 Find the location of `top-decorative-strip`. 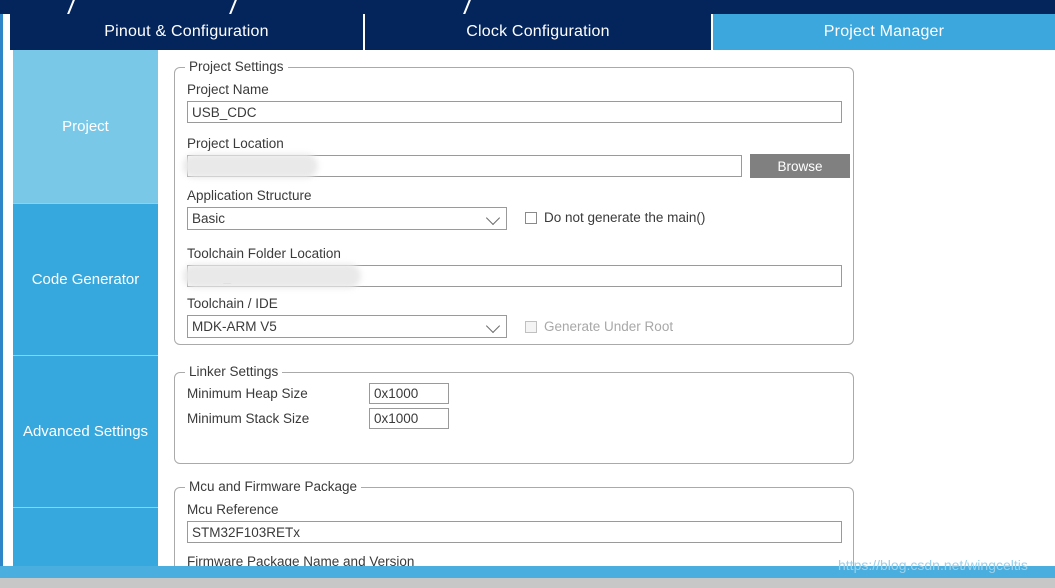

top-decorative-strip is located at coordinates (527, 7).